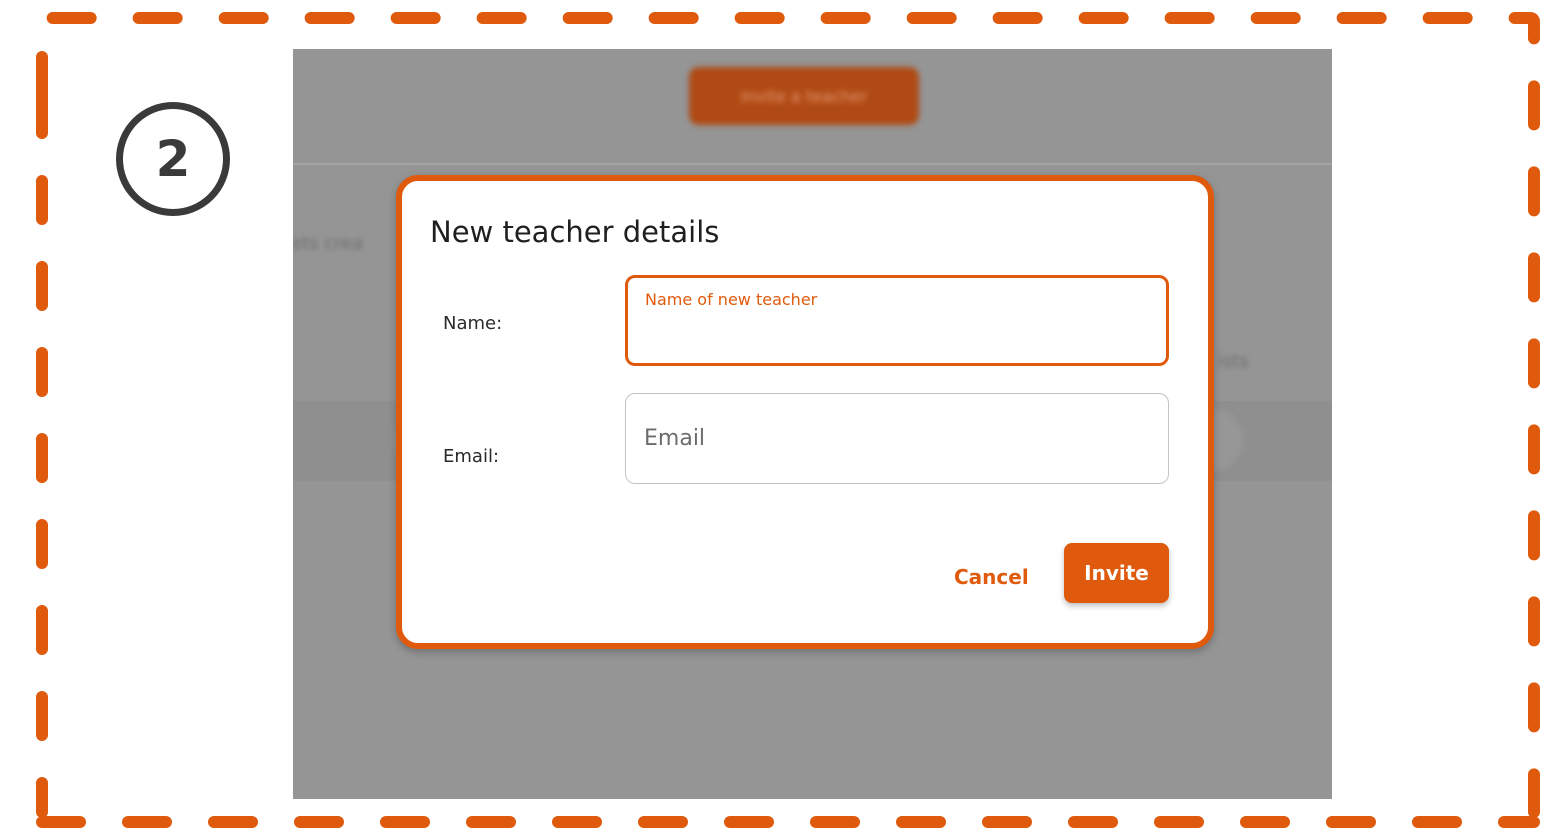  What do you see at coordinates (675, 438) in the screenshot?
I see `email-placeholder: Email` at bounding box center [675, 438].